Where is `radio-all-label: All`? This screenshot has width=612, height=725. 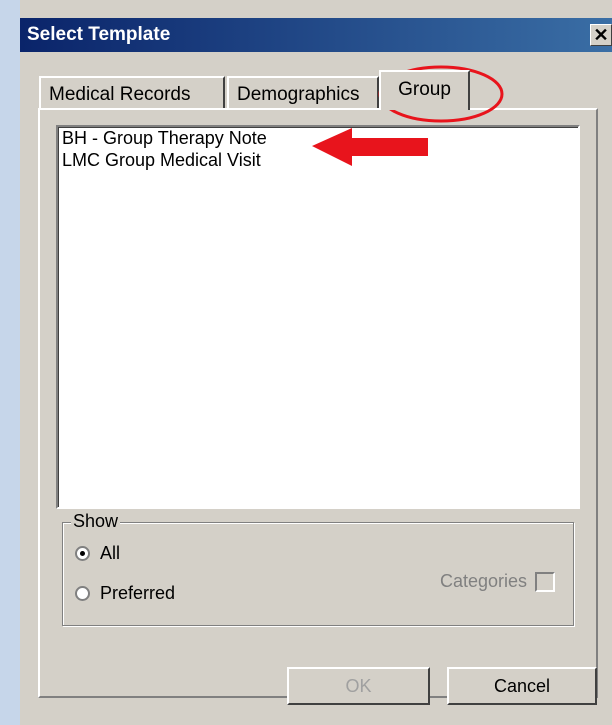 radio-all-label: All is located at coordinates (110, 553).